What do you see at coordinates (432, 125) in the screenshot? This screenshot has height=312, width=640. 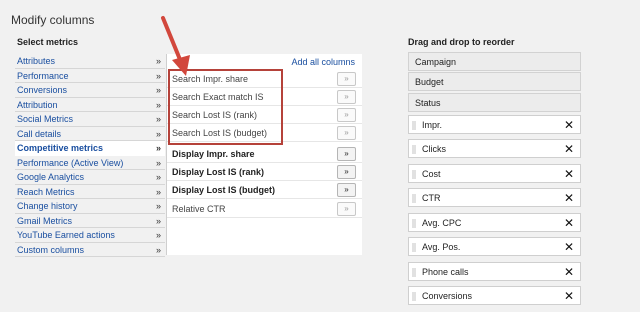 I see `column-label: Impr.` at bounding box center [432, 125].